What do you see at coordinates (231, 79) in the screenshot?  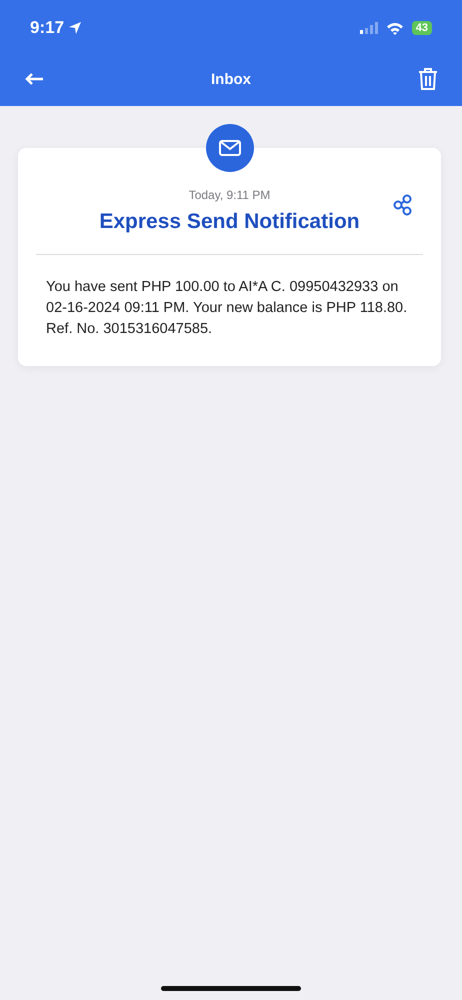 I see `screen-title: Inbox` at bounding box center [231, 79].